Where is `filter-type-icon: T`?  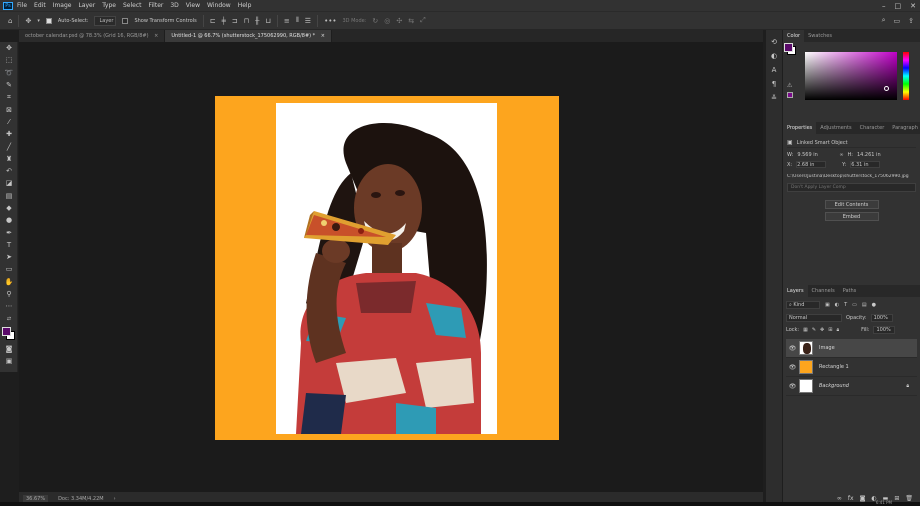 filter-type-icon: T is located at coordinates (845, 305).